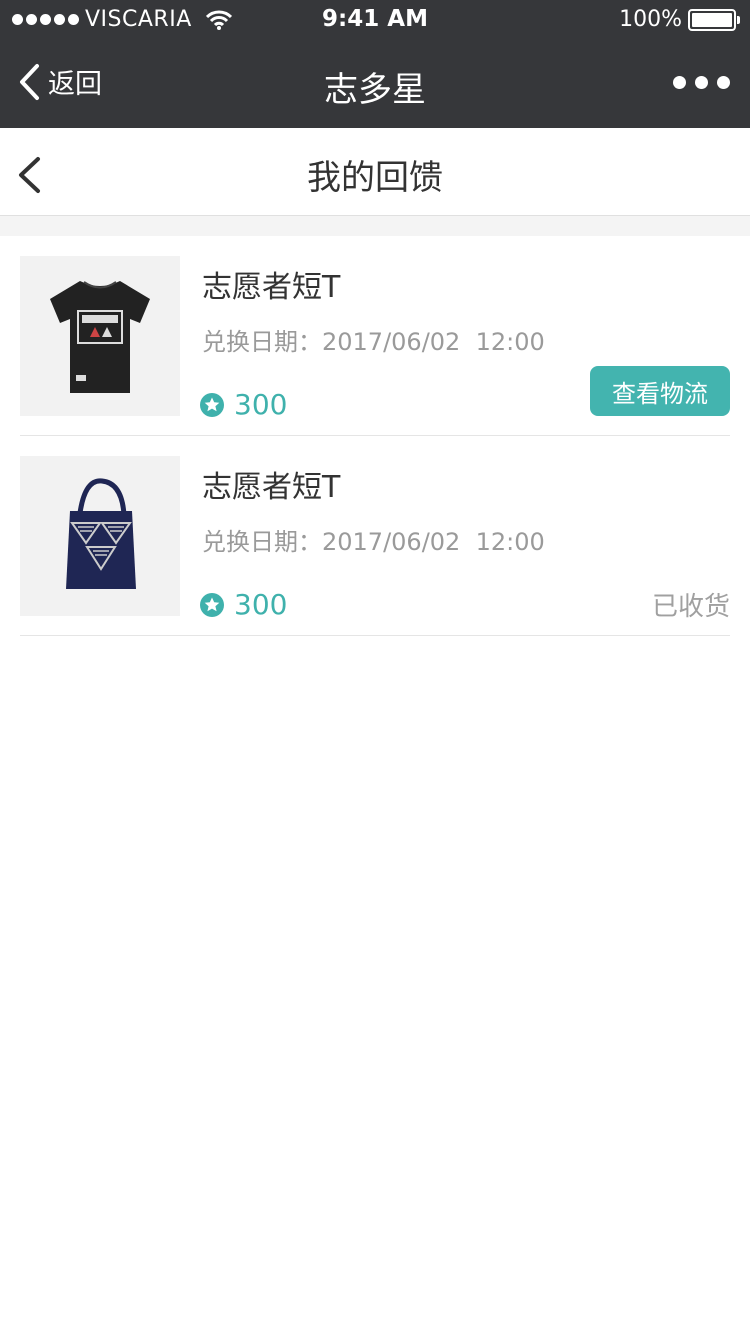 The image size is (750, 1334). Describe the element at coordinates (714, 19) in the screenshot. I see `battery-icon` at that location.